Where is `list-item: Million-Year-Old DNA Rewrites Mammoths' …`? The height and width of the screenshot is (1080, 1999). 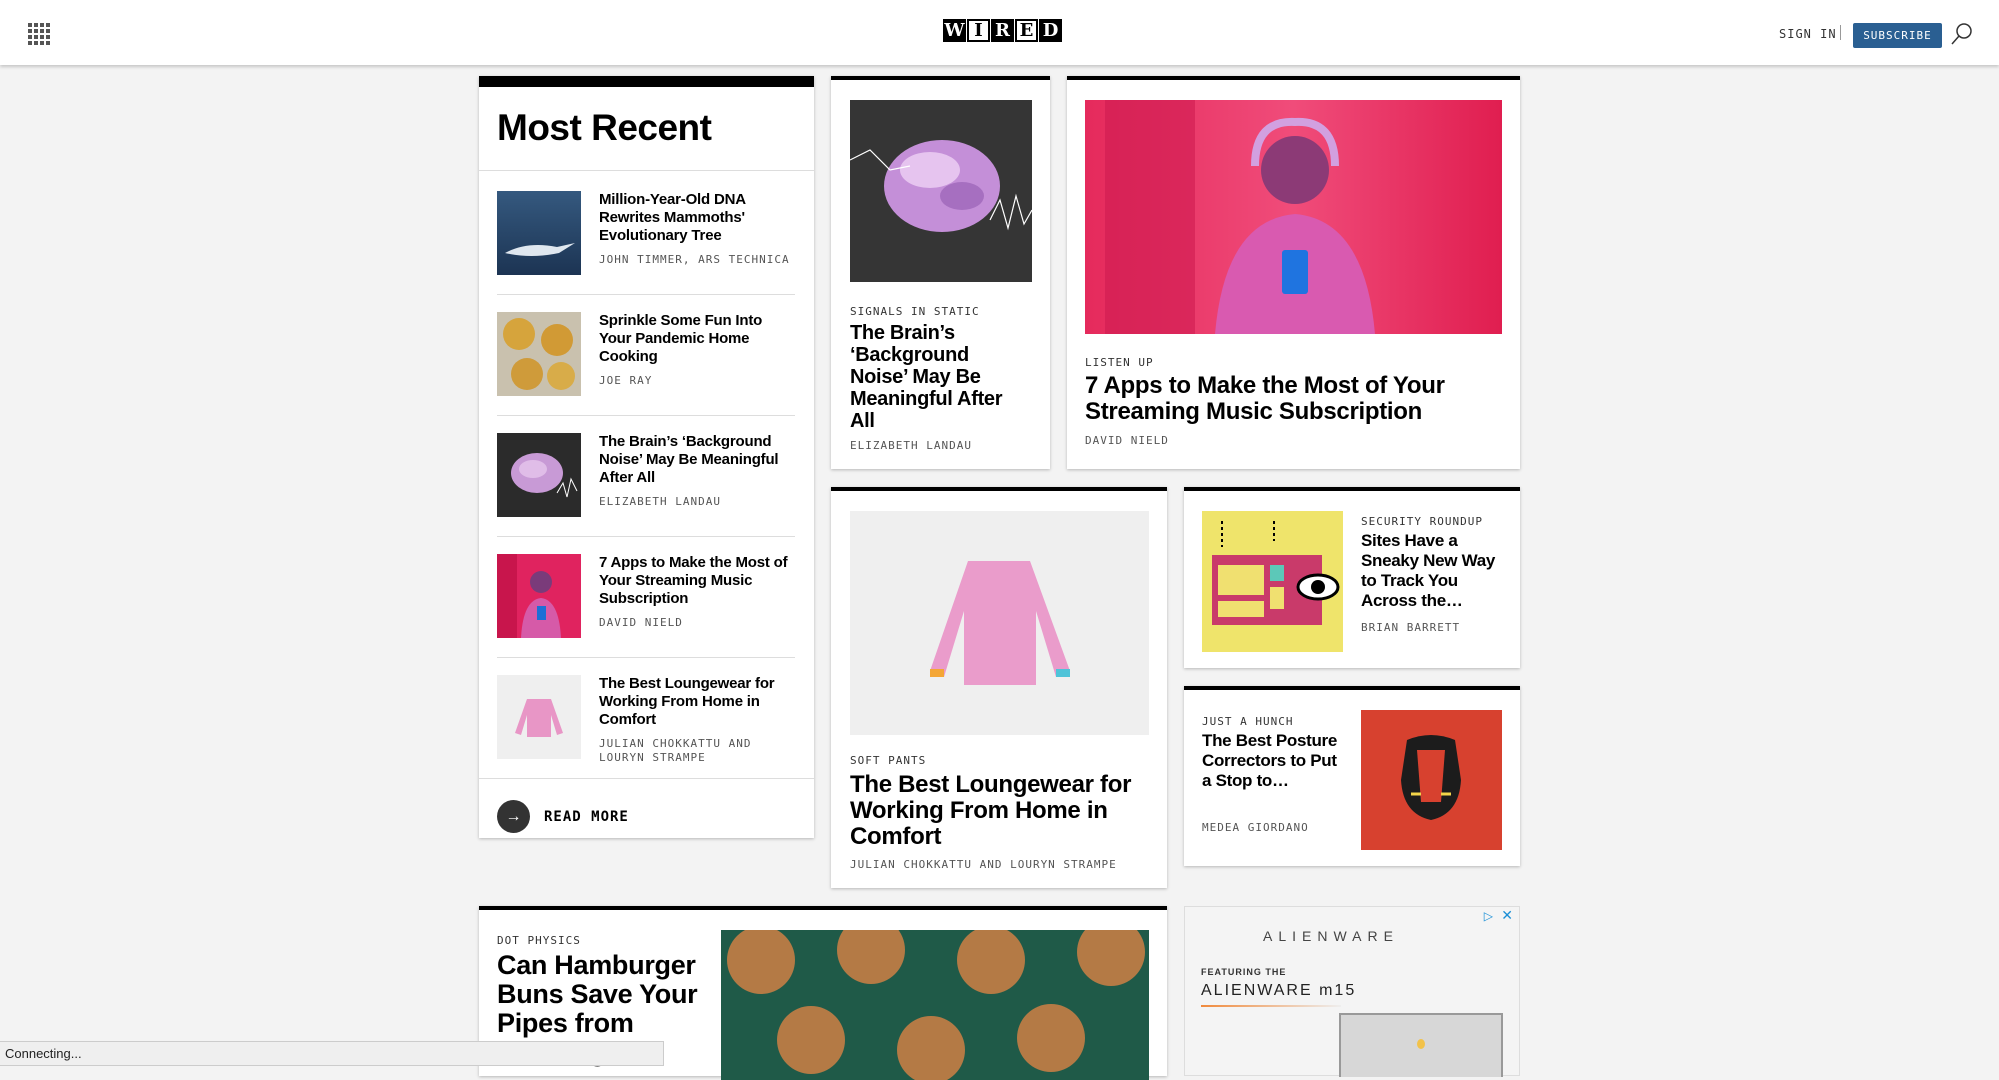 list-item: Million-Year-Old DNA Rewrites Mammoths' … is located at coordinates (646, 251).